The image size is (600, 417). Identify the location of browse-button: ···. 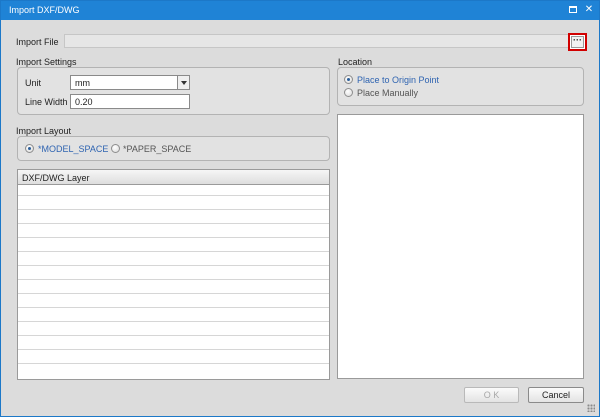
(577, 42).